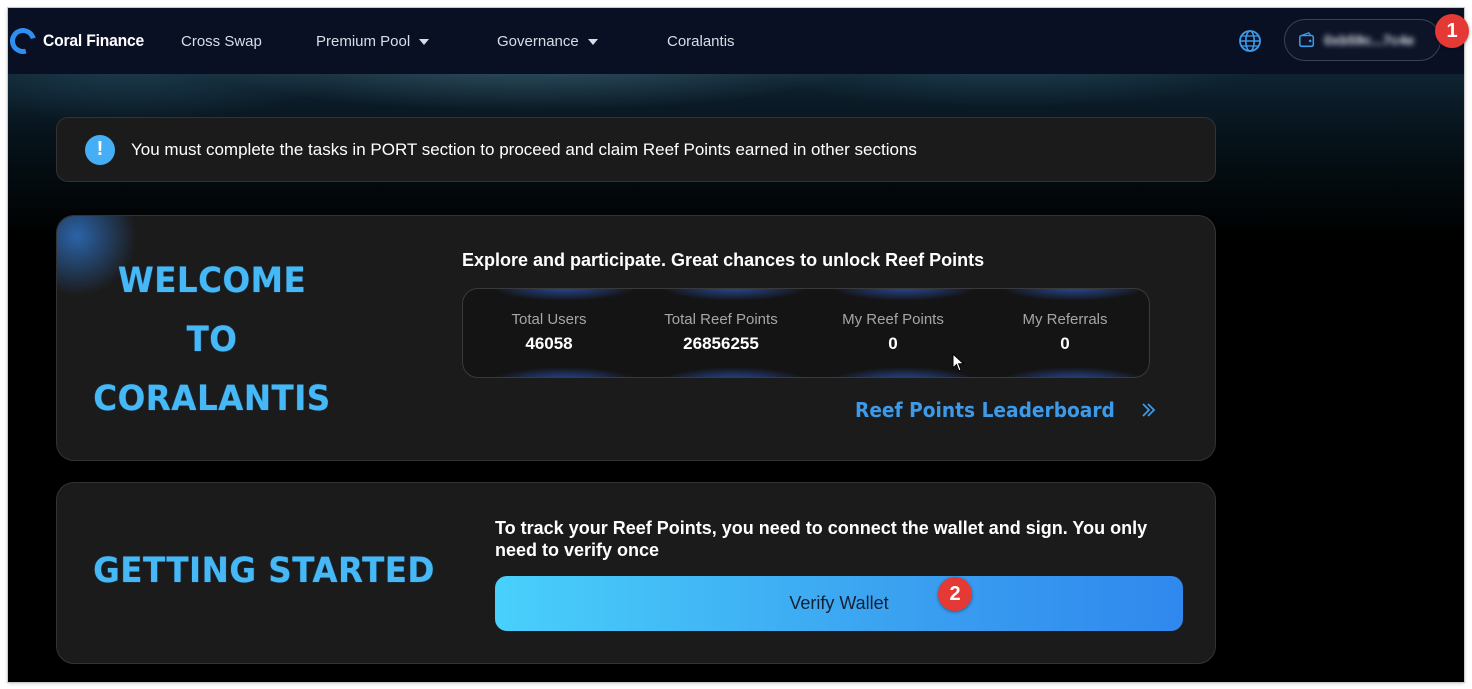  I want to click on leaderboard-link: Reef Points Leaderboard, so click(1006, 410).